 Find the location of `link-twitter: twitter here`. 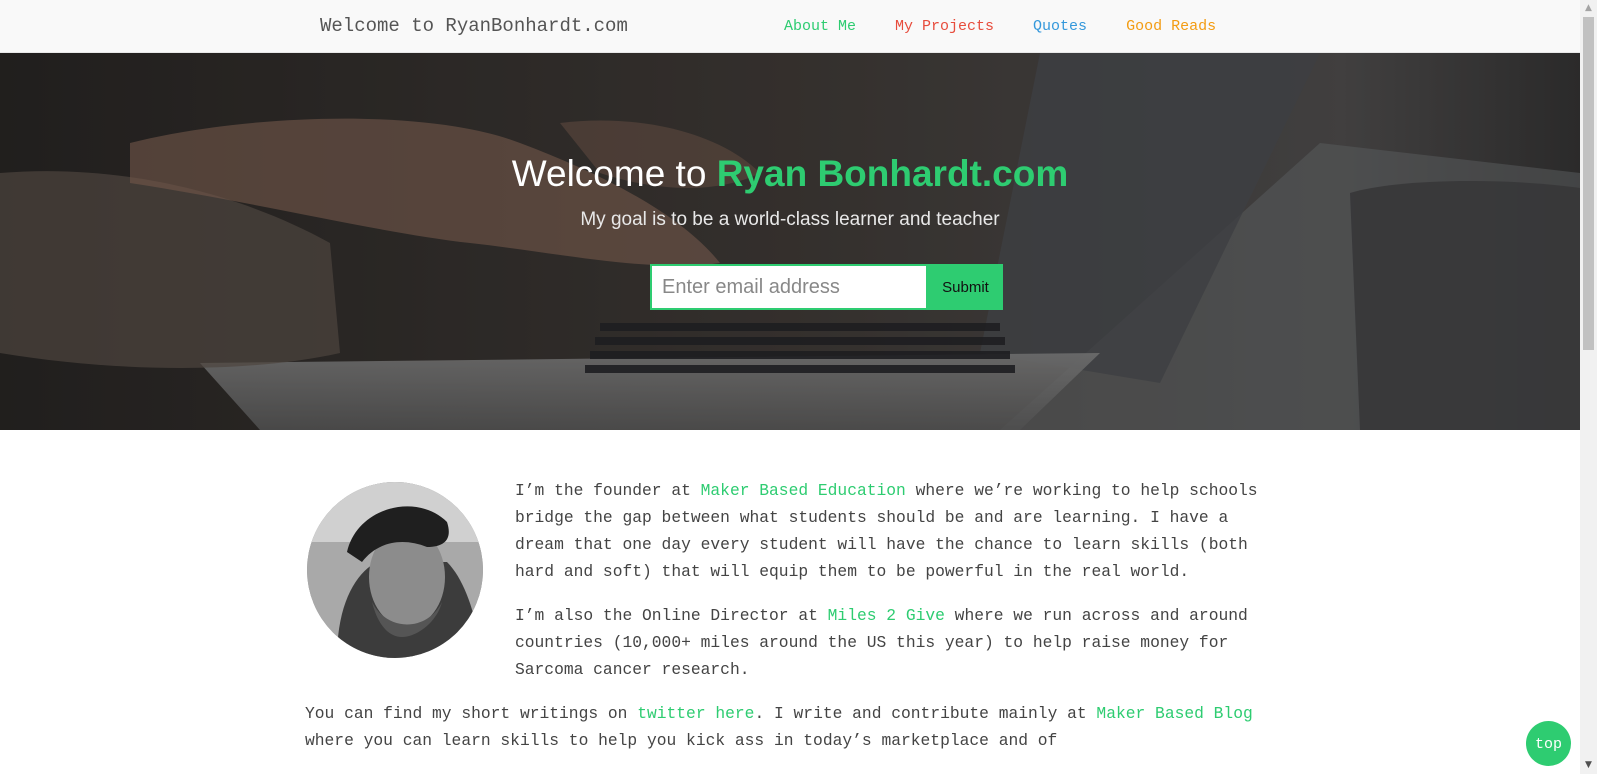

link-twitter: twitter here is located at coordinates (695, 713).